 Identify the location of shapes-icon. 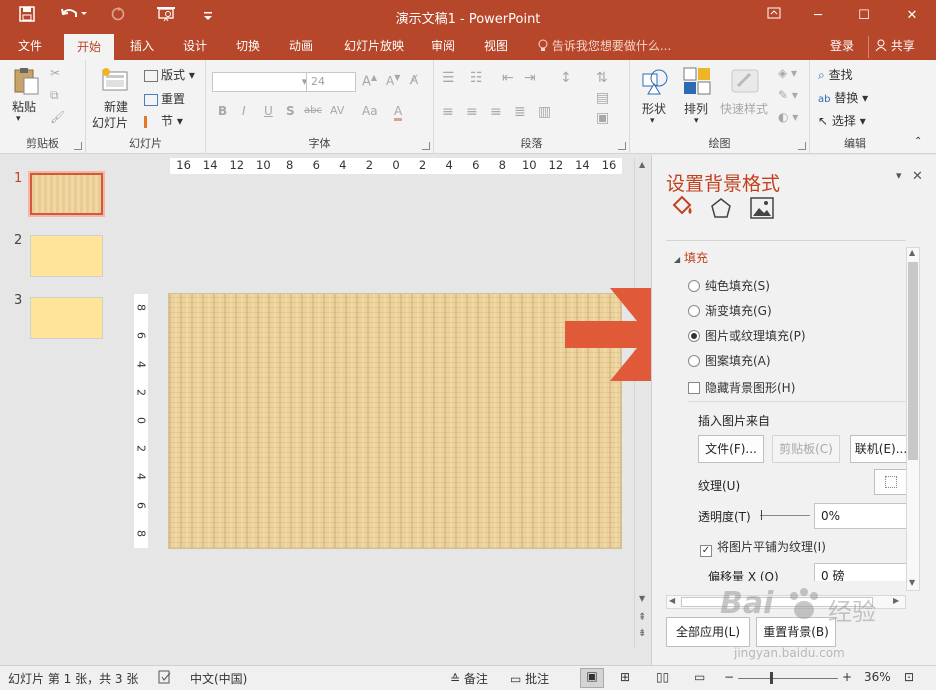
(655, 81).